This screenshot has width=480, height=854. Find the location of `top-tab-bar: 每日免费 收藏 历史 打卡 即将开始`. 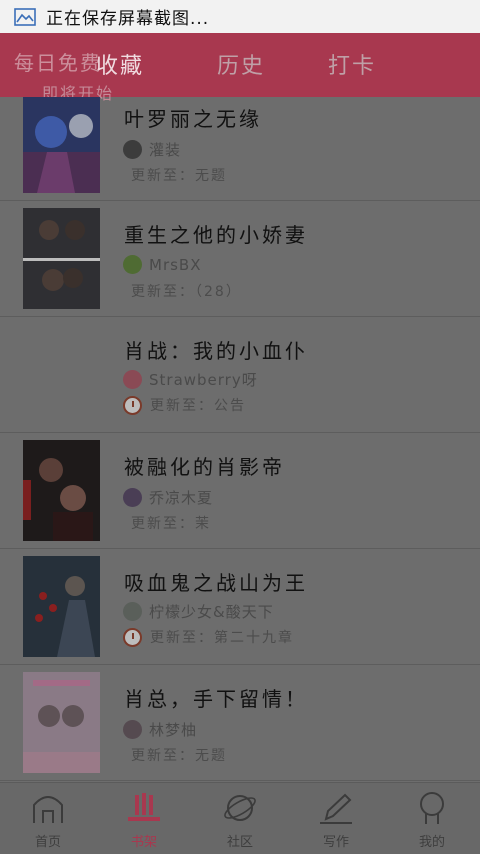

top-tab-bar: 每日免费 收藏 历史 打卡 即将开始 is located at coordinates (240, 68).